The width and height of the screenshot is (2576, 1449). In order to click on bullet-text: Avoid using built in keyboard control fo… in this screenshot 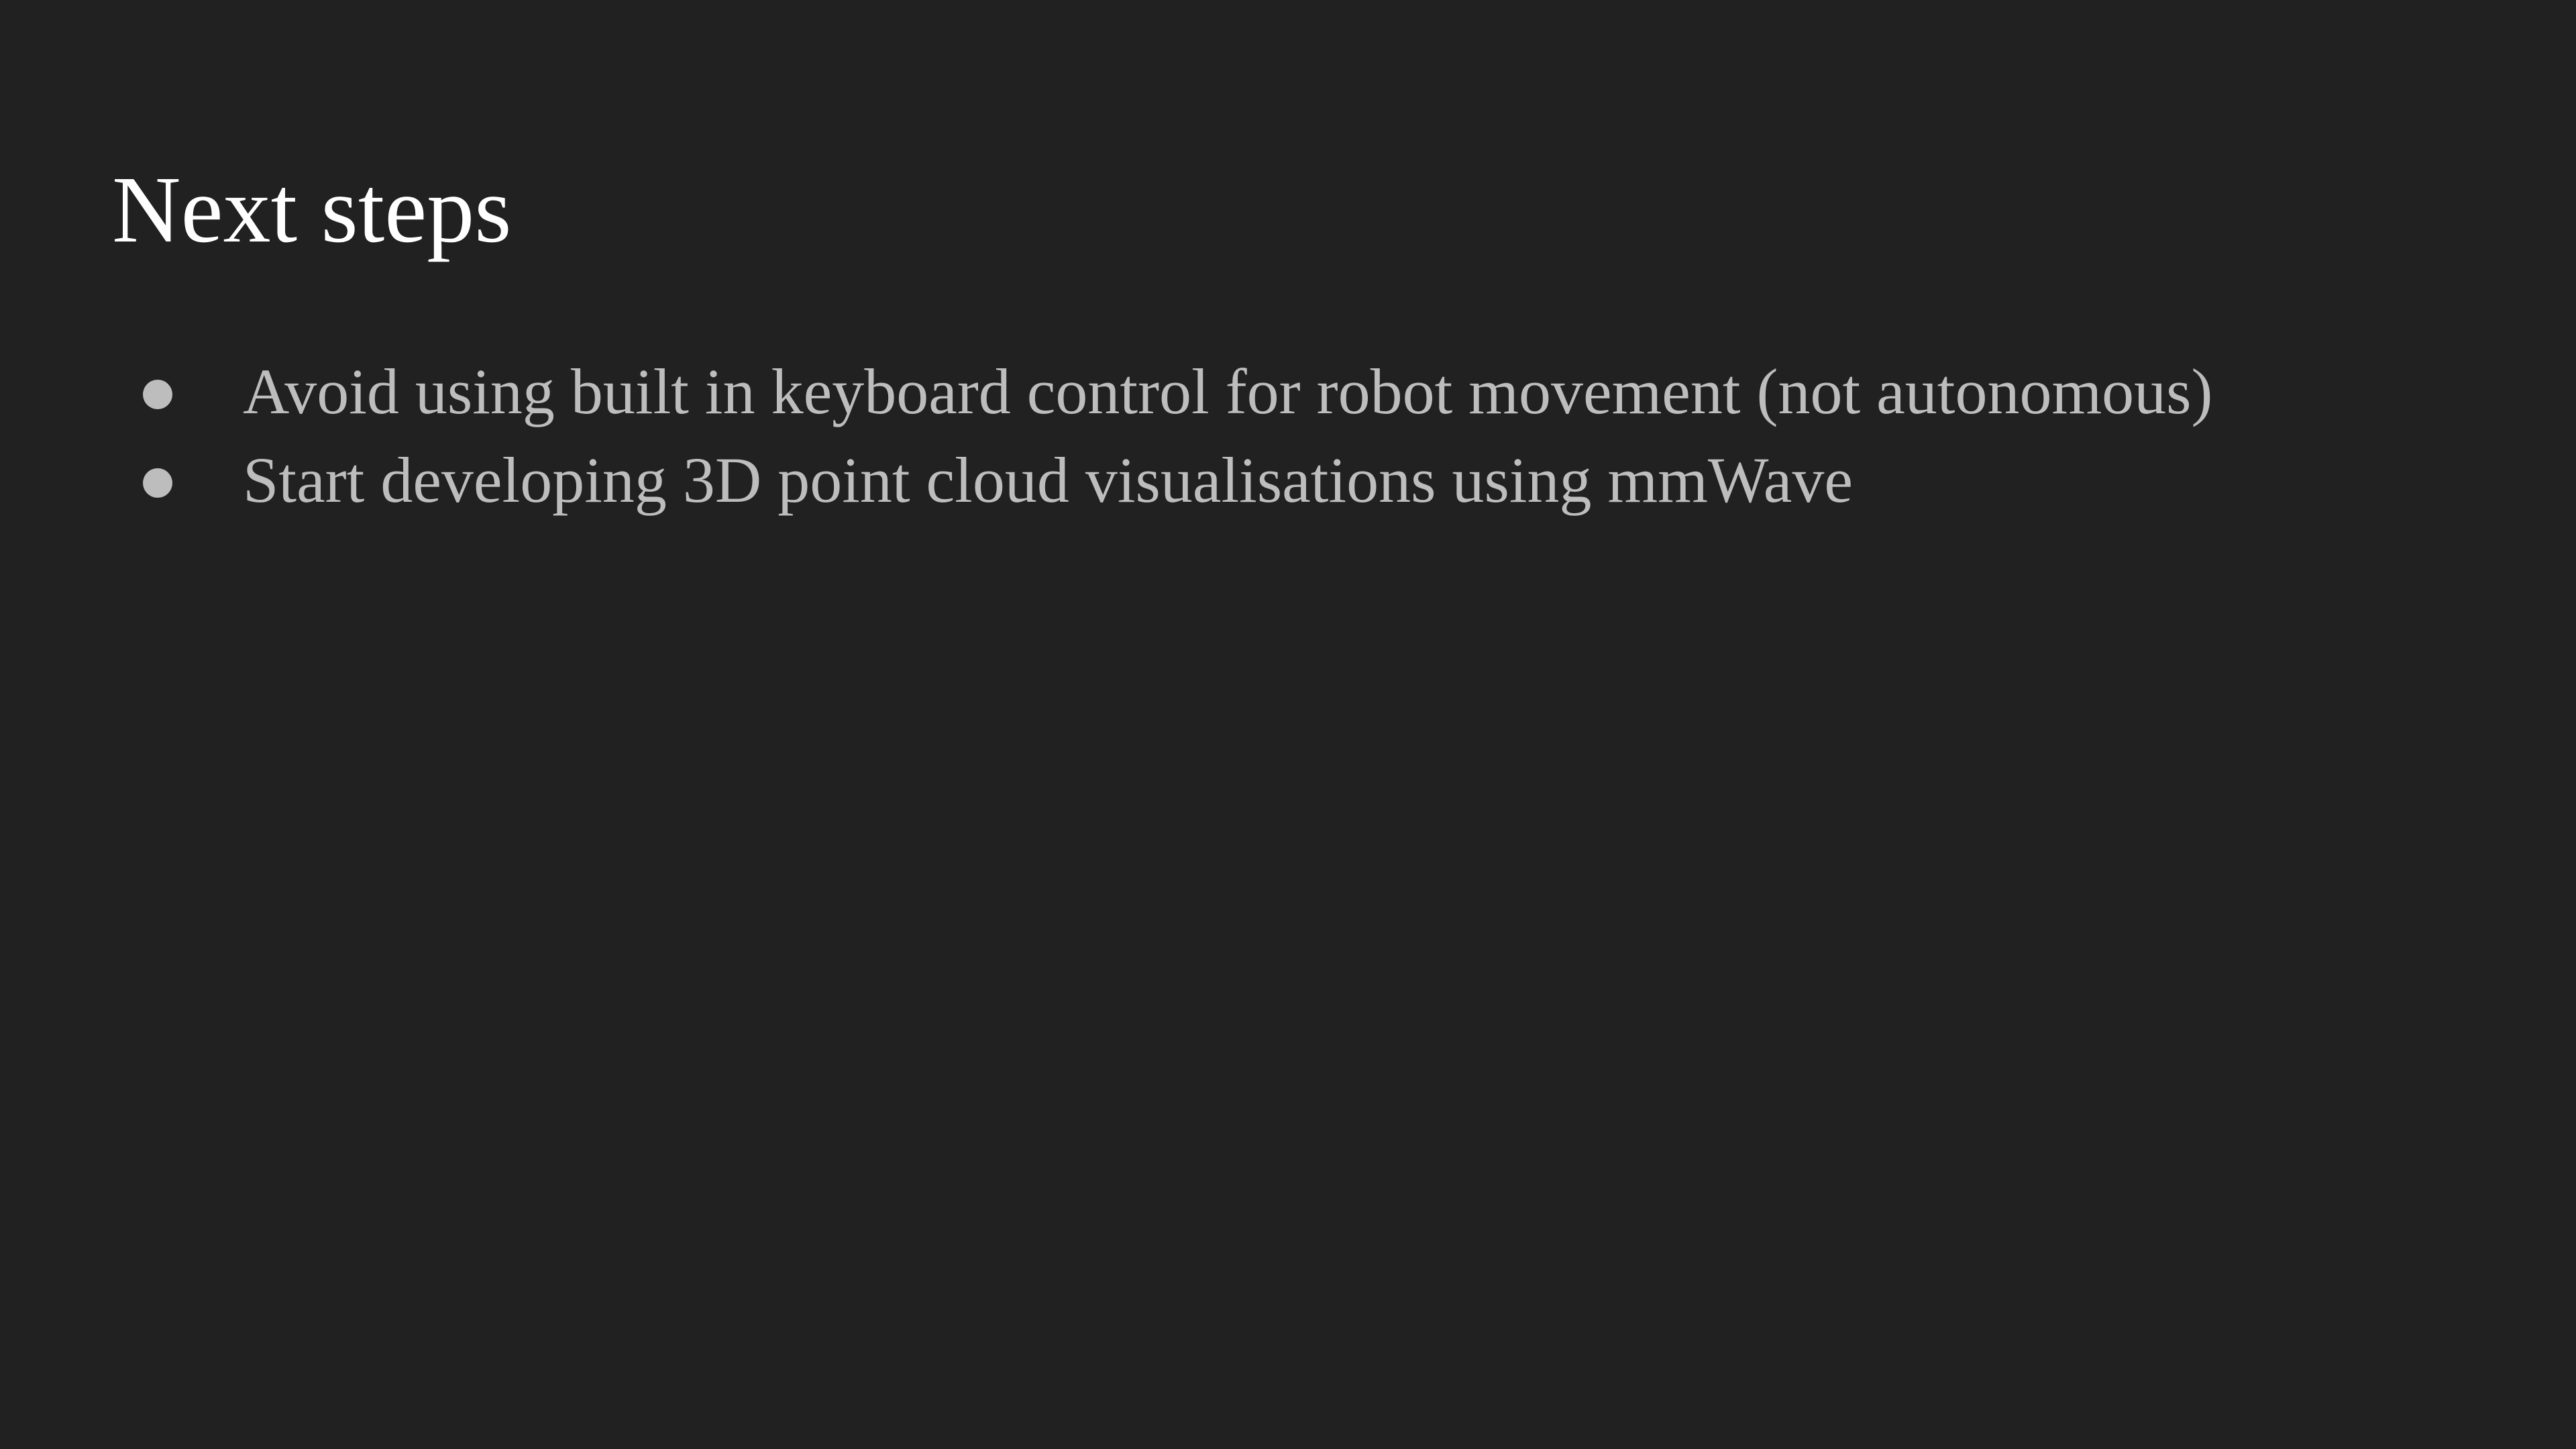, I will do `click(1228, 391)`.